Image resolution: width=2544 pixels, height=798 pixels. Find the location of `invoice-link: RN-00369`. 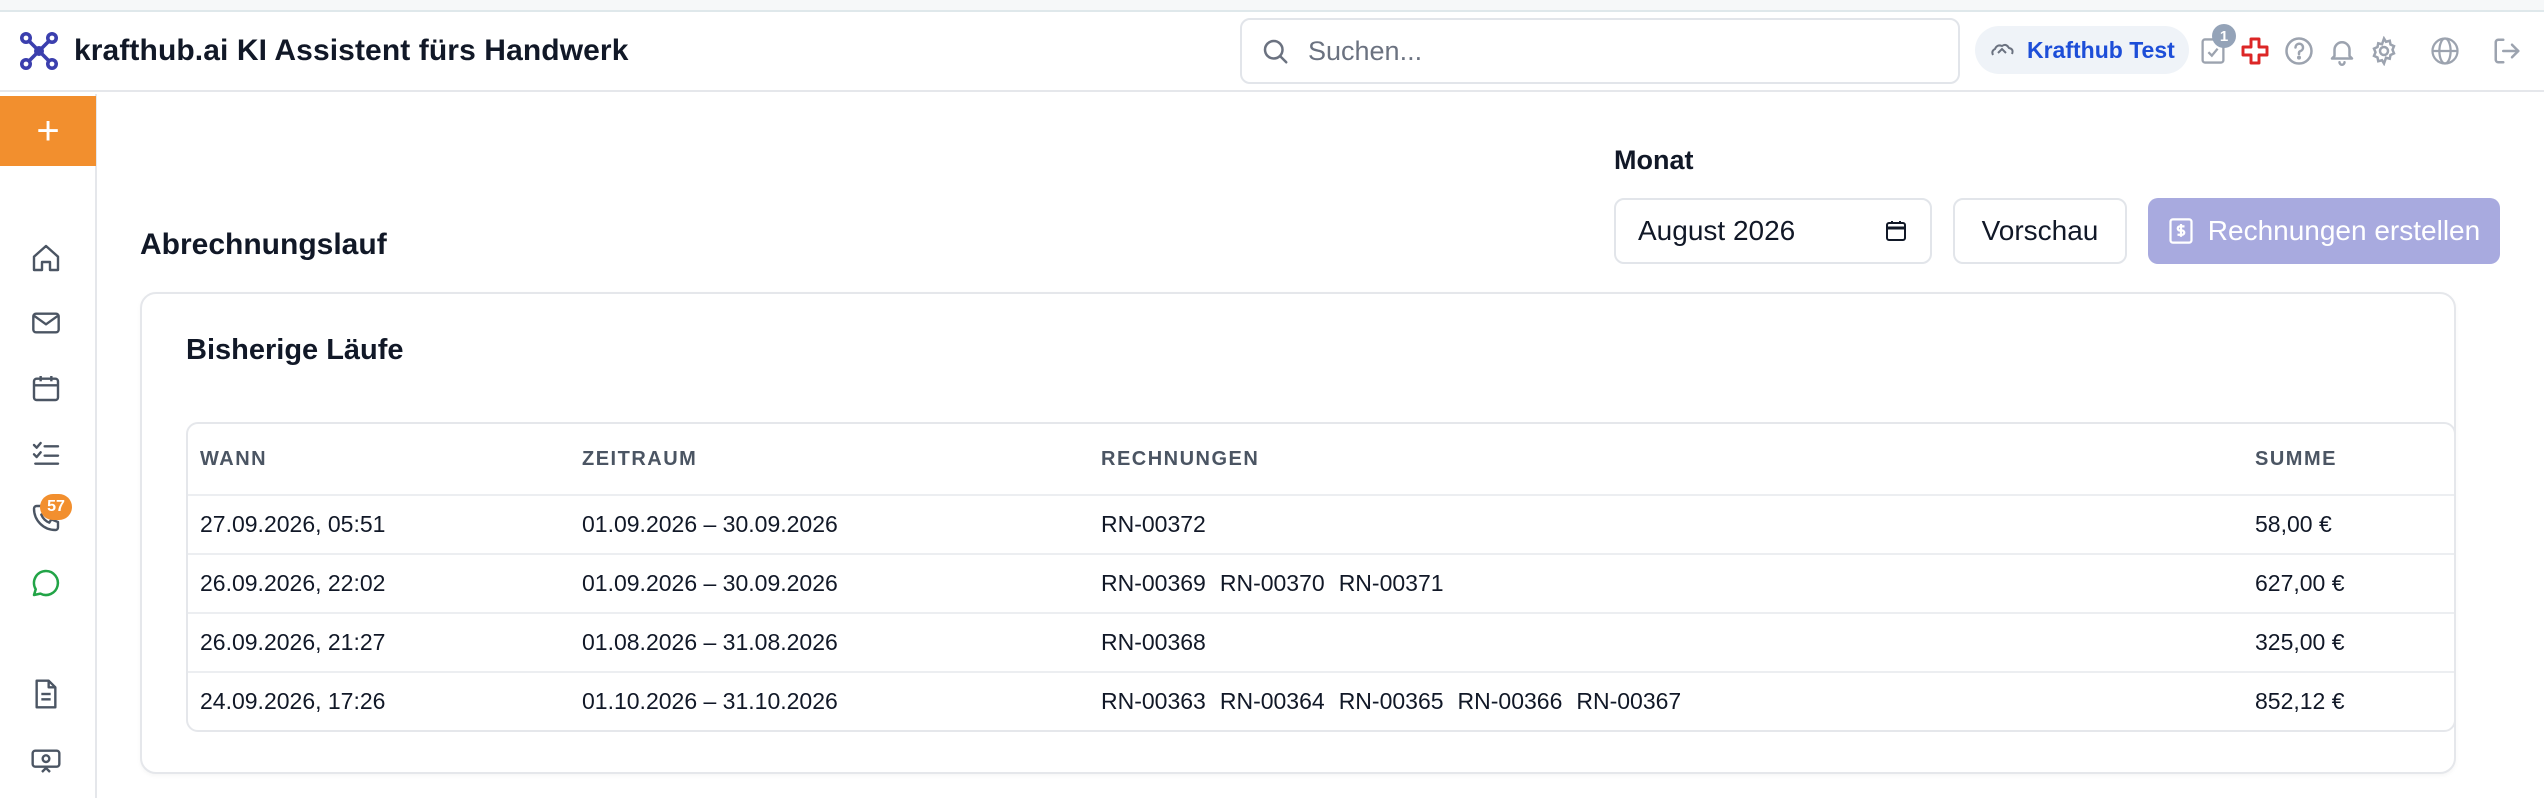

invoice-link: RN-00369 is located at coordinates (1153, 583).